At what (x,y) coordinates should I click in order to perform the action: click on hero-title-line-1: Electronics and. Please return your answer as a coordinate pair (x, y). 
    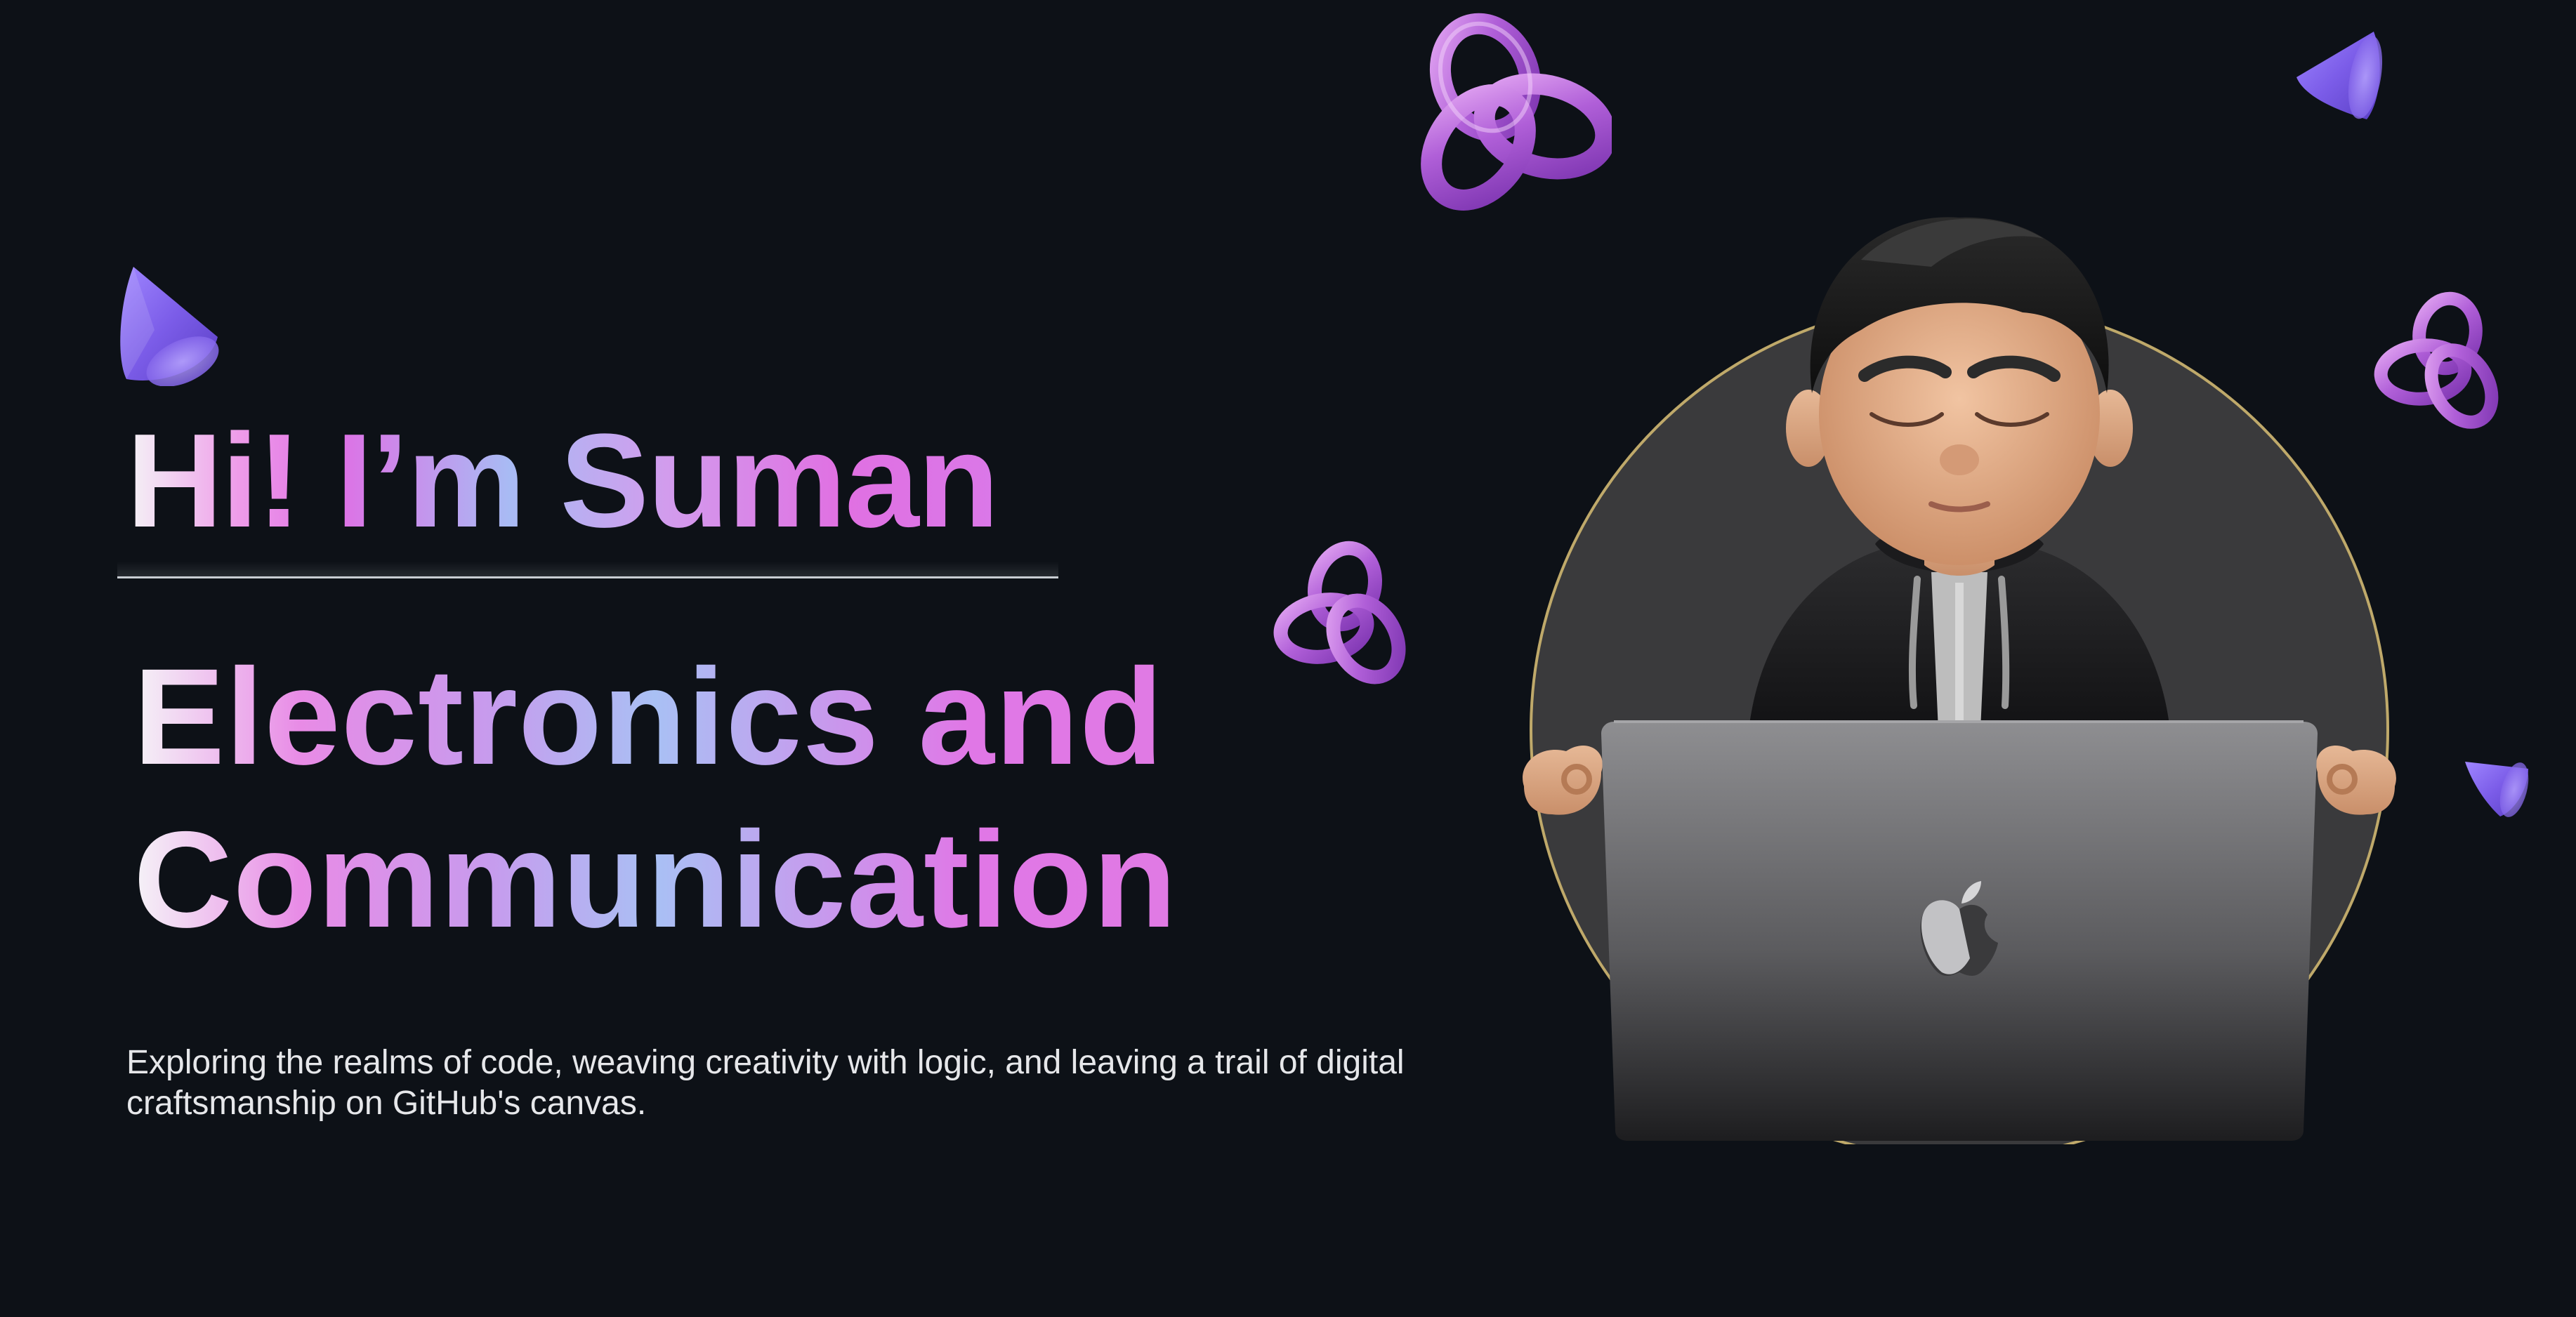
    Looking at the image, I should click on (648, 716).